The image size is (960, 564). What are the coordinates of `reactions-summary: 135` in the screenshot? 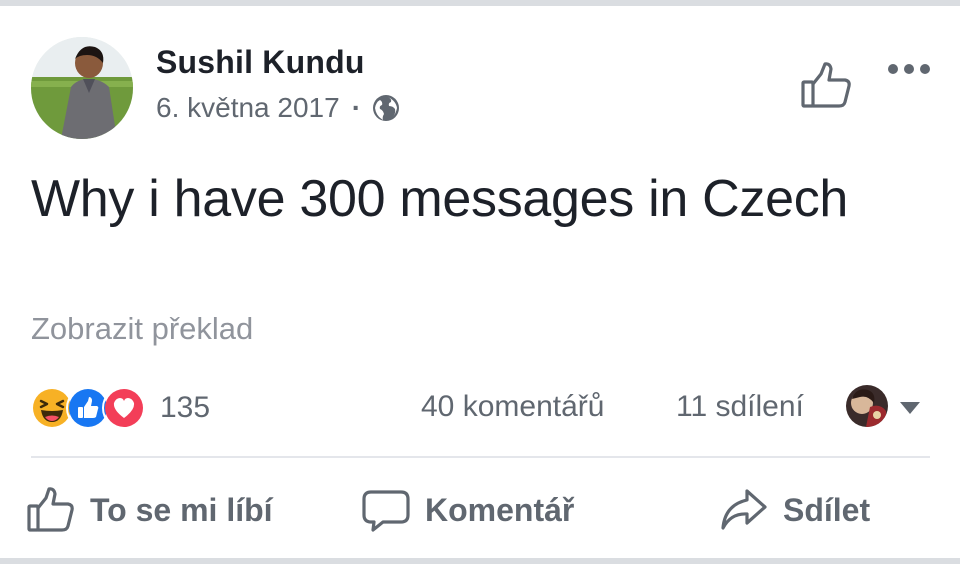 It's located at (120, 408).